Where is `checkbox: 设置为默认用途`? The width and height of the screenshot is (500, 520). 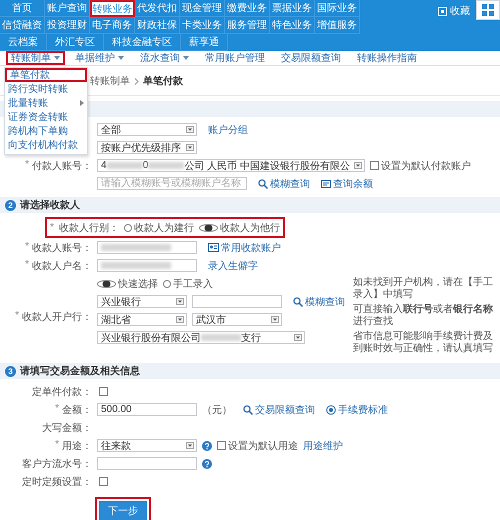
checkbox: 设置为默认用途 is located at coordinates (257, 445).